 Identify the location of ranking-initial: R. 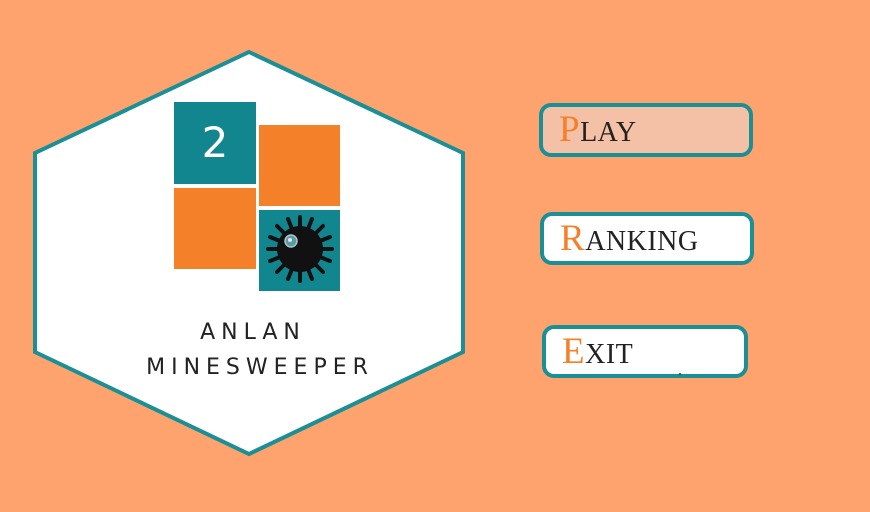
(573, 238).